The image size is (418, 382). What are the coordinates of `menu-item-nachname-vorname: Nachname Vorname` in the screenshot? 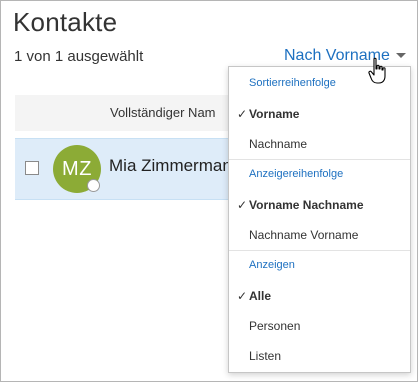 It's located at (319, 235).